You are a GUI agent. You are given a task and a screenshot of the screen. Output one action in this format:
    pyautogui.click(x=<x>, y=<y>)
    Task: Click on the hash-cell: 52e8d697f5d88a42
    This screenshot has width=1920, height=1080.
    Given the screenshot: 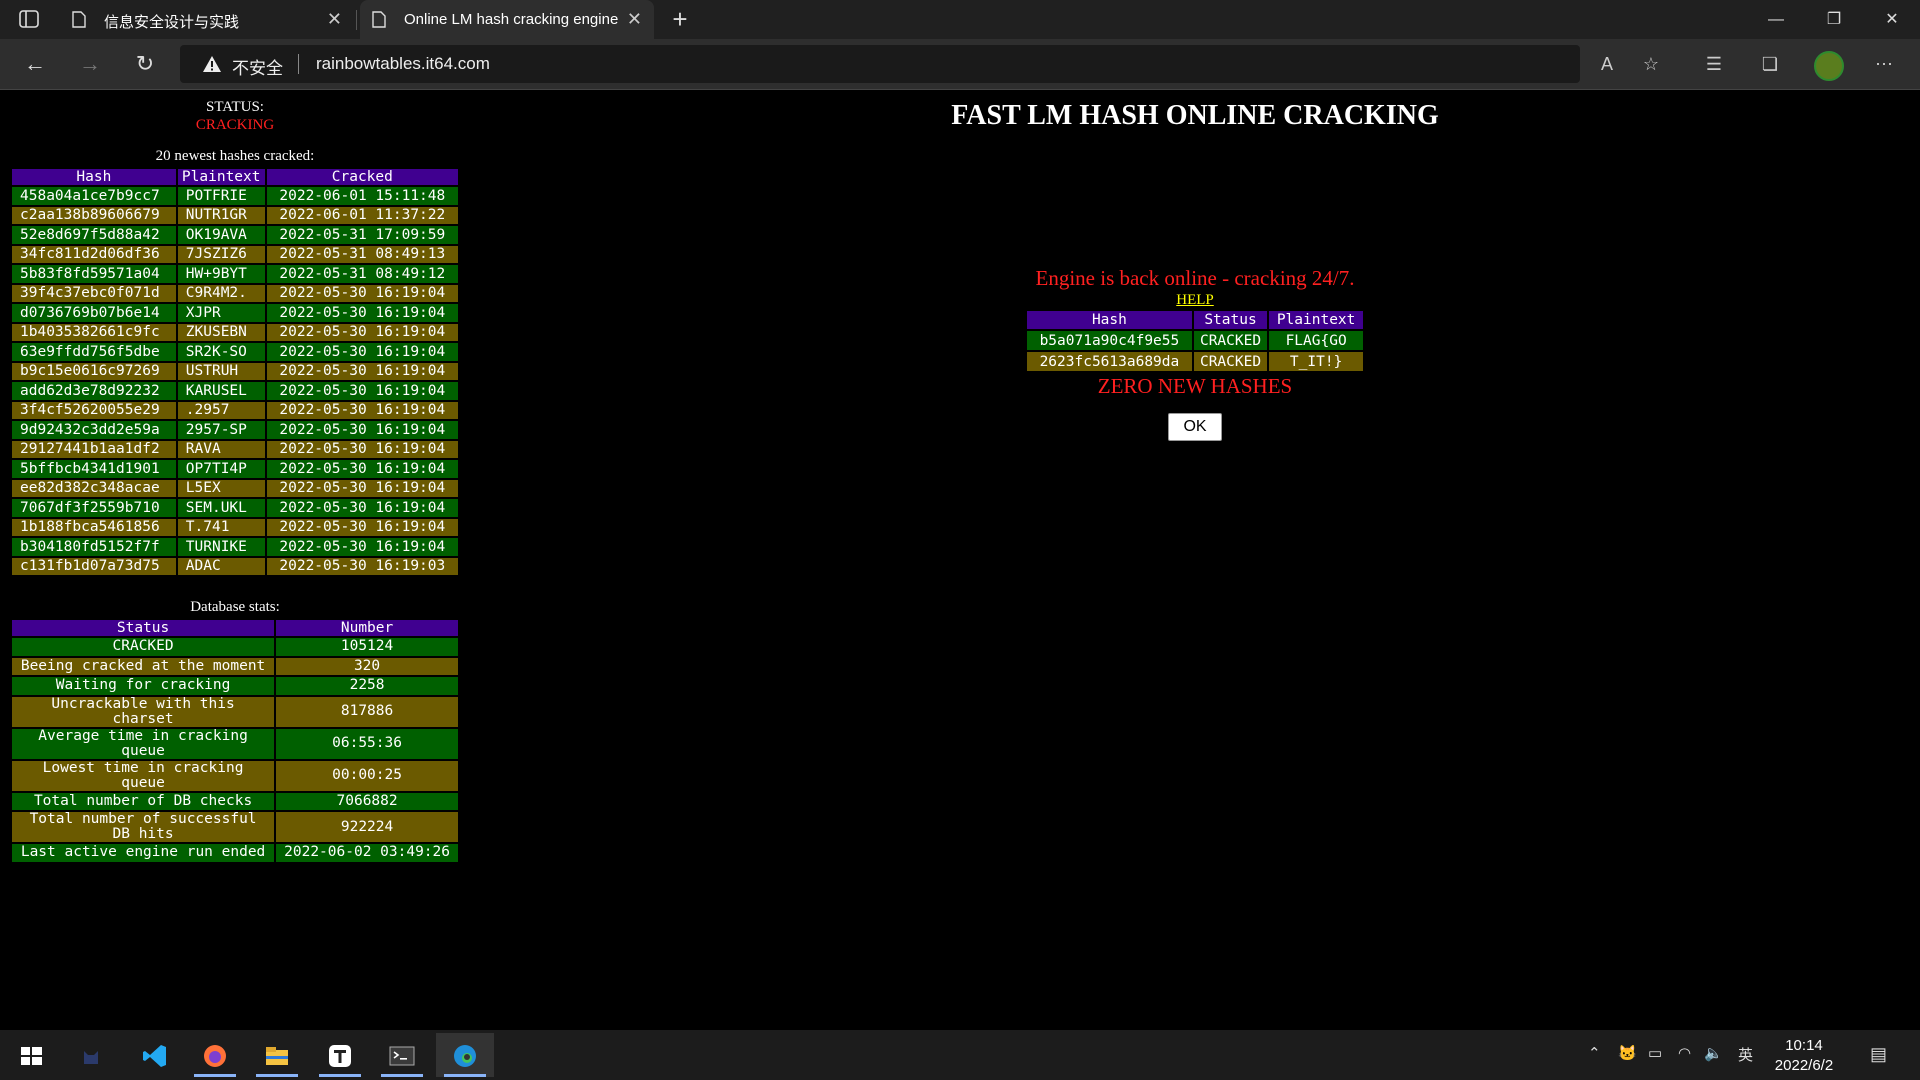 What is the action you would take?
    pyautogui.click(x=94, y=235)
    